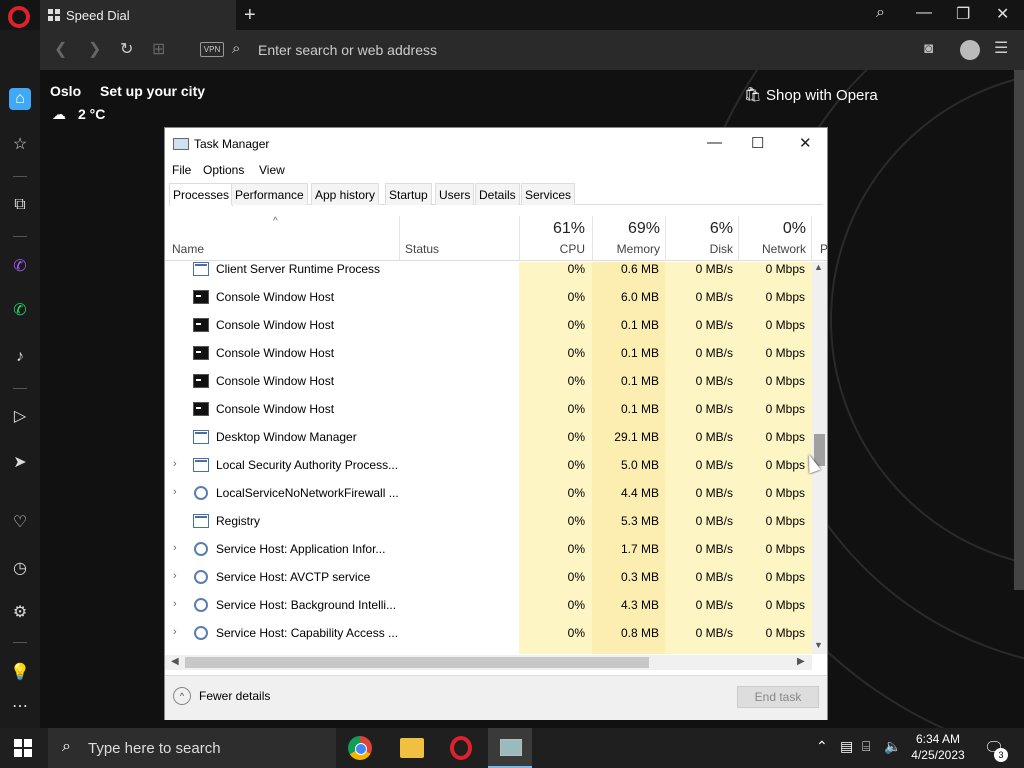  What do you see at coordinates (152, 91) in the screenshot?
I see `weather-setup-link: Set up your city` at bounding box center [152, 91].